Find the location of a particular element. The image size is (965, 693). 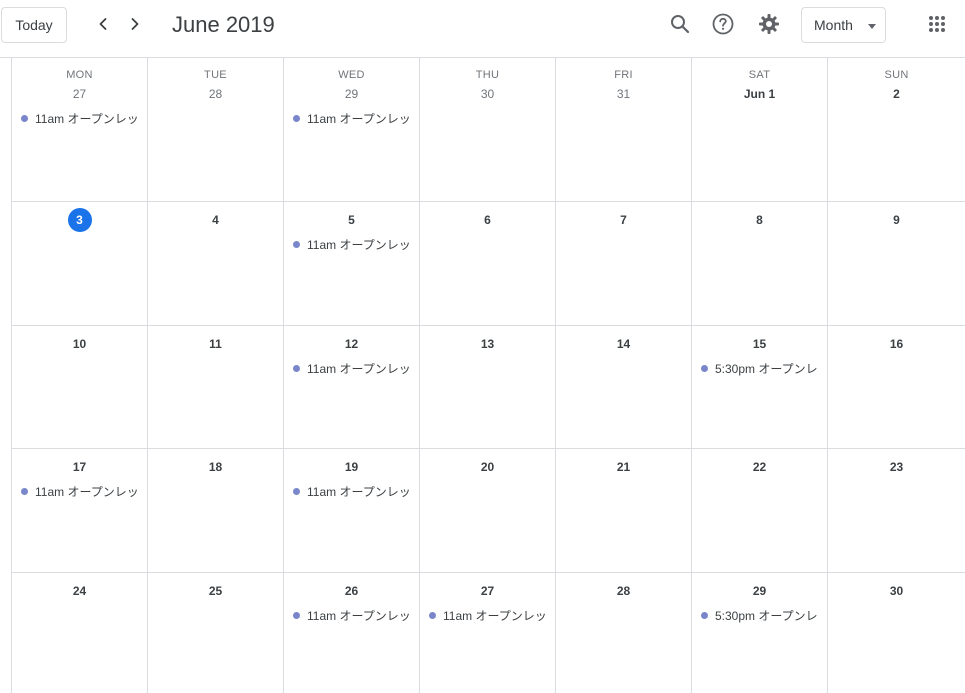

day-cell: SAT Jun 1 is located at coordinates (760, 129).